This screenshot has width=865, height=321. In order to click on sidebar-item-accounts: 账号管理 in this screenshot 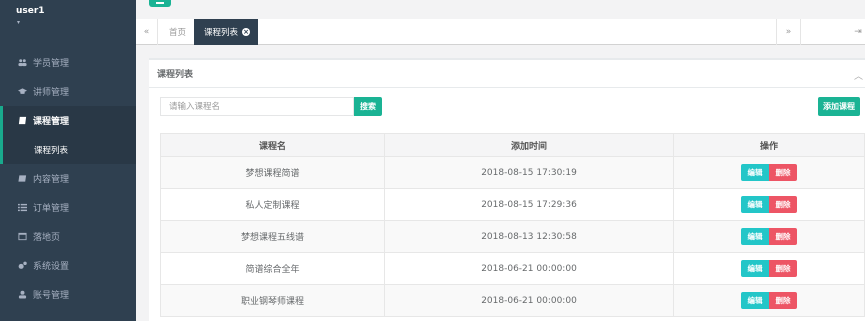, I will do `click(68, 294)`.